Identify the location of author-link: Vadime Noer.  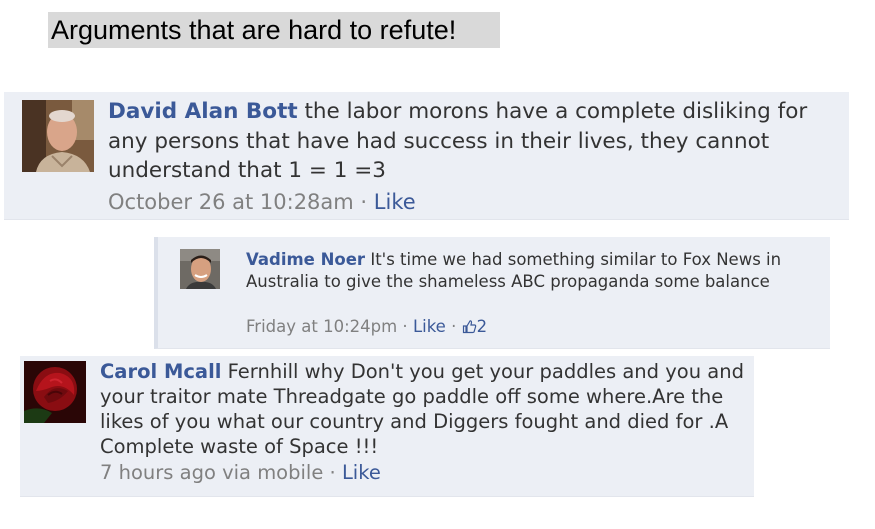
(305, 259).